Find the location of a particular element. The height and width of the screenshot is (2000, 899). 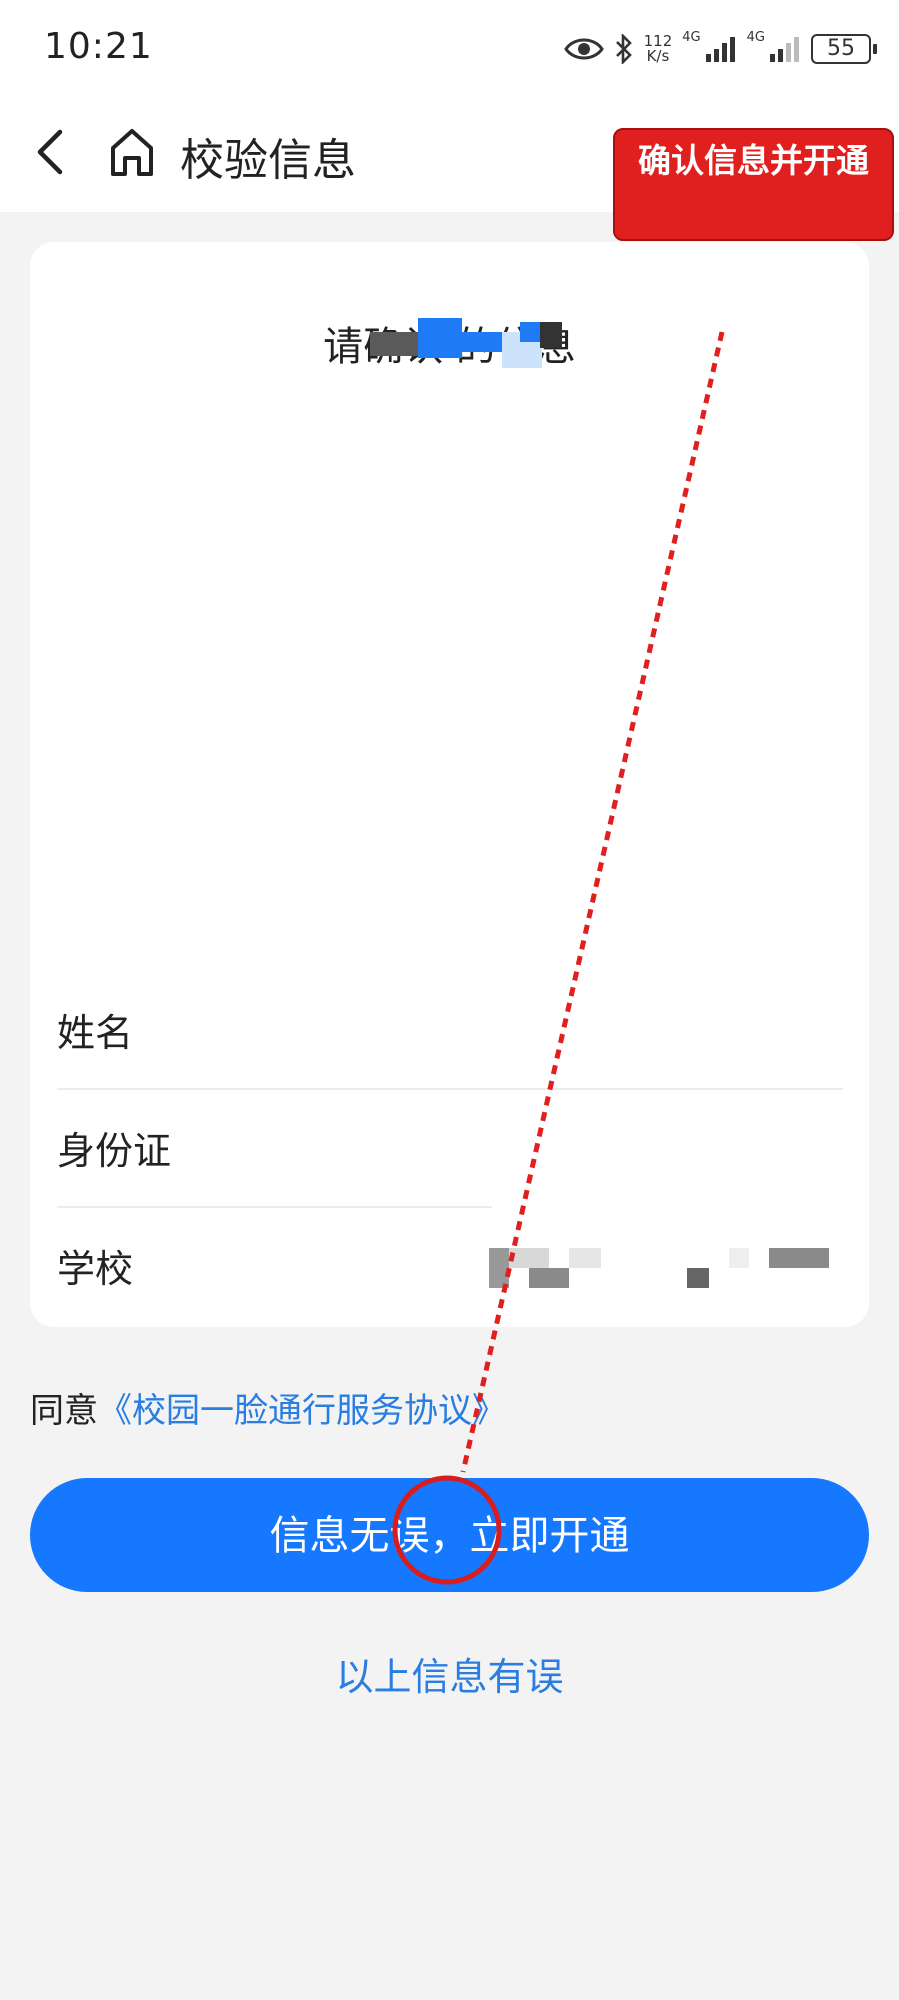

signal-icon is located at coordinates (720, 49).